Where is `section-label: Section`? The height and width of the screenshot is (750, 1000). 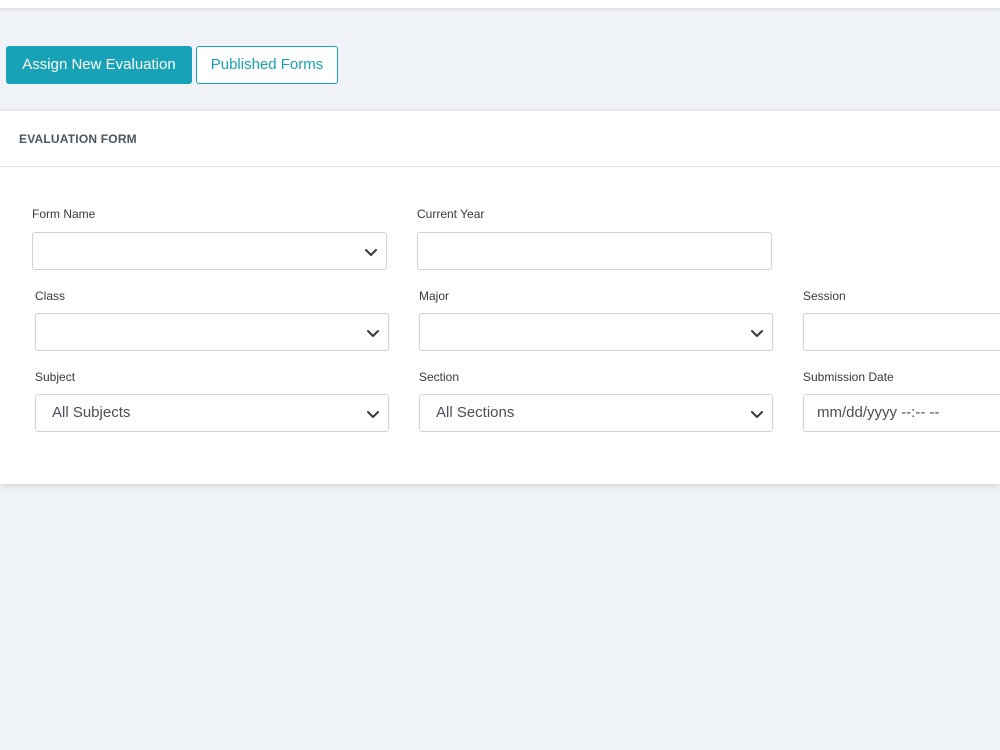
section-label: Section is located at coordinates (439, 377).